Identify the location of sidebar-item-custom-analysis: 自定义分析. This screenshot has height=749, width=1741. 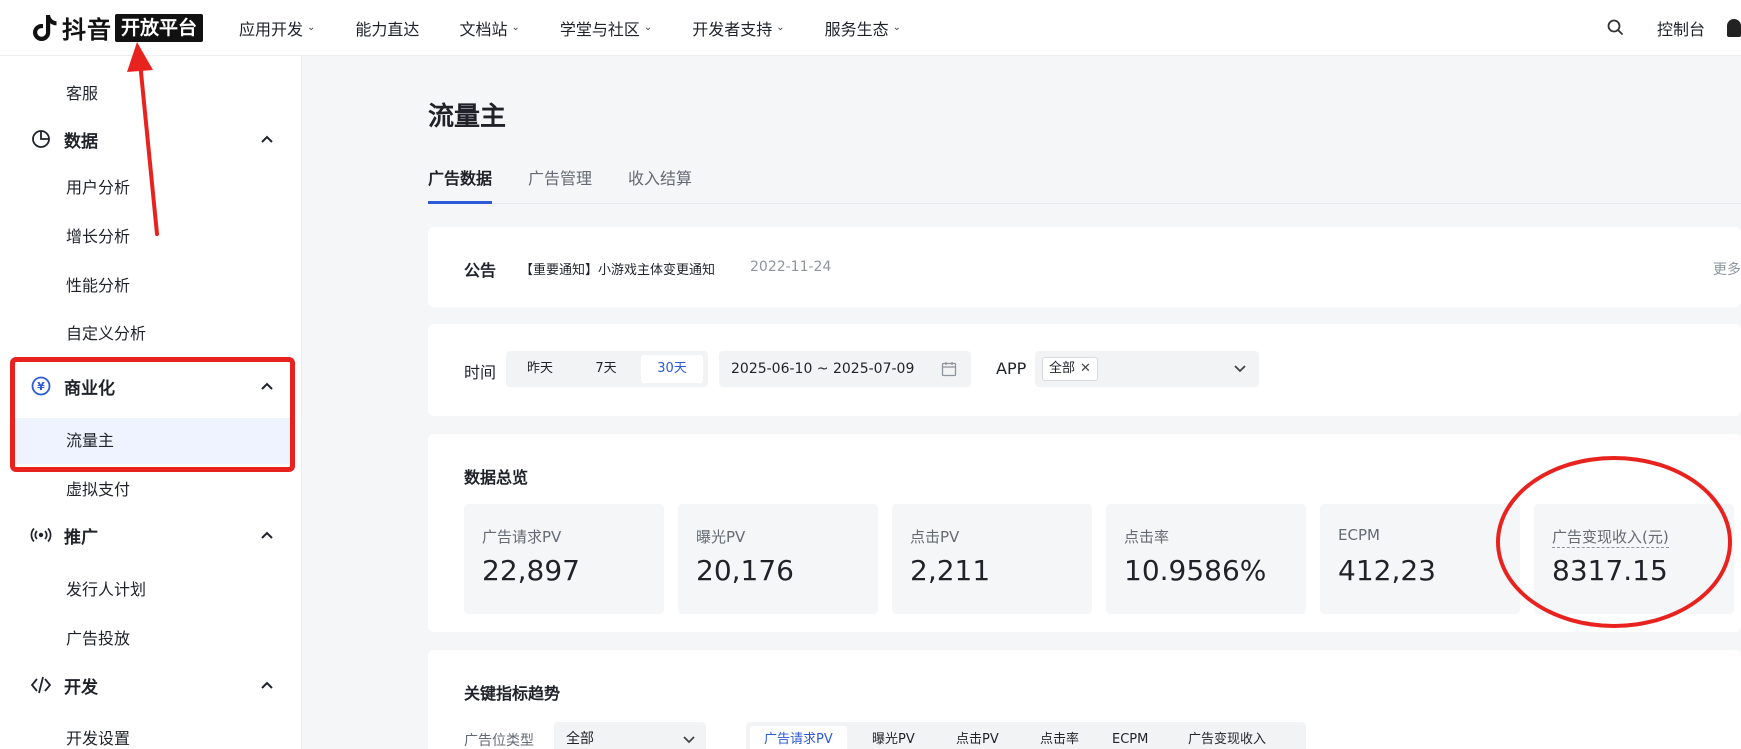
(106, 332).